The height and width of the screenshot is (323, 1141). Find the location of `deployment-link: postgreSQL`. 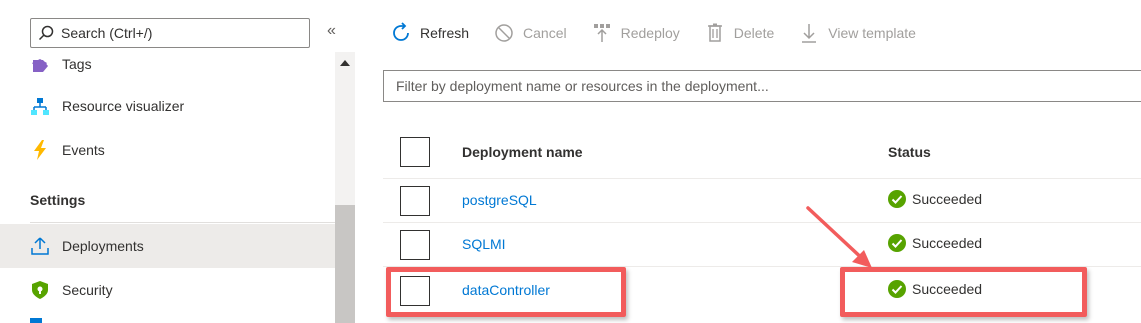

deployment-link: postgreSQL is located at coordinates (499, 200).